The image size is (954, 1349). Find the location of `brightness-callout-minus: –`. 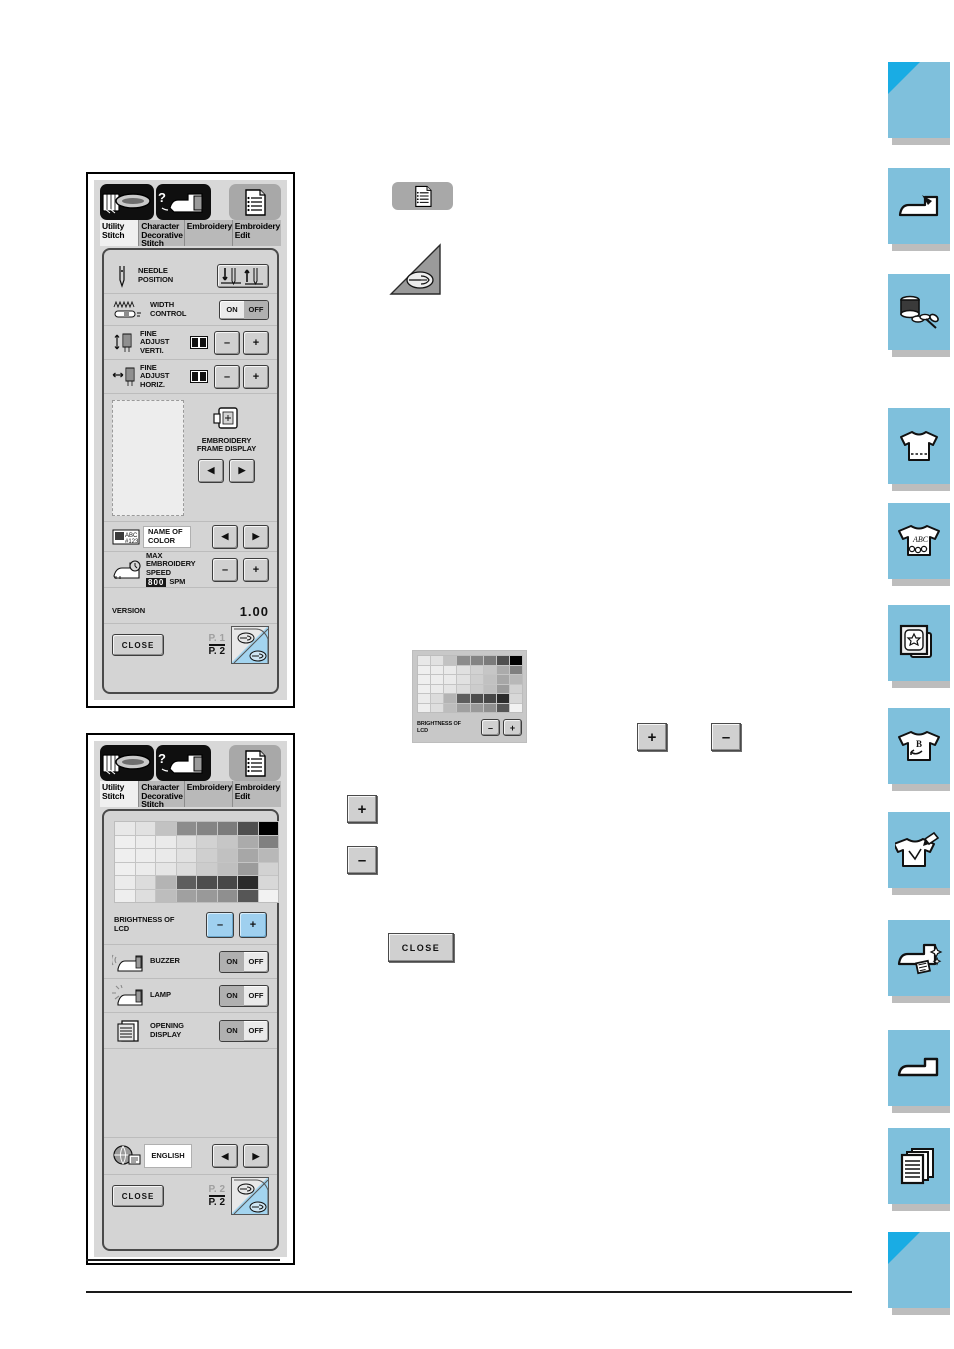

brightness-callout-minus: – is located at coordinates (490, 727).